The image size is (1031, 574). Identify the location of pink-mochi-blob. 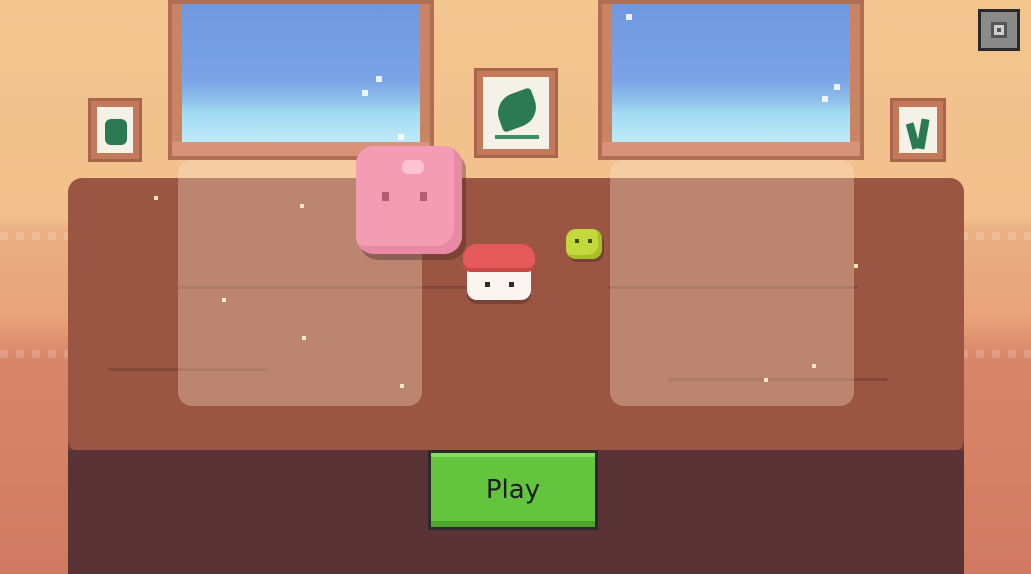
(409, 200).